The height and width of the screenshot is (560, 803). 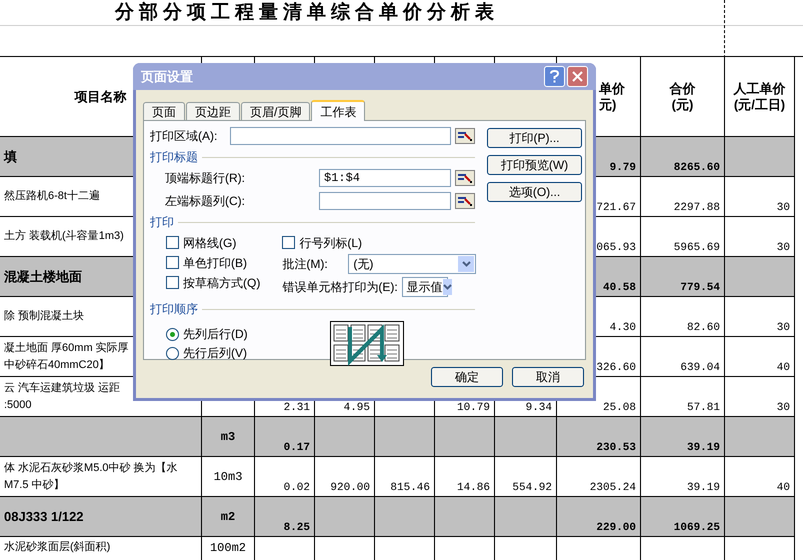 What do you see at coordinates (623, 168) in the screenshot?
I see `table-cell: 9.79` at bounding box center [623, 168].